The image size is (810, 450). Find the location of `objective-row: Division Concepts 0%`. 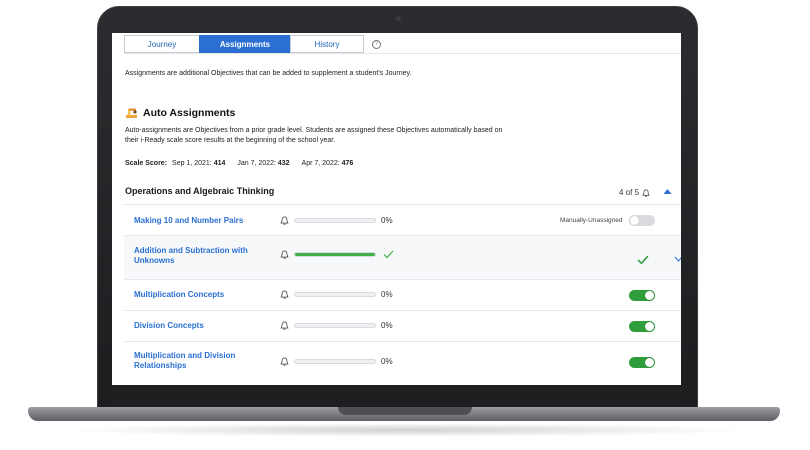

objective-row: Division Concepts 0% is located at coordinates (402, 325).